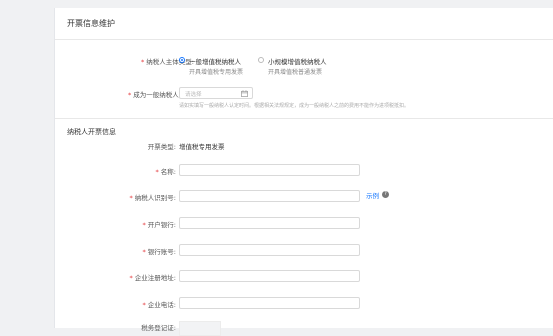 This screenshot has width=553, height=336. Describe the element at coordinates (167, 62) in the screenshot. I see `taxpayer-type-label: * 纳税人主体类型:` at that location.